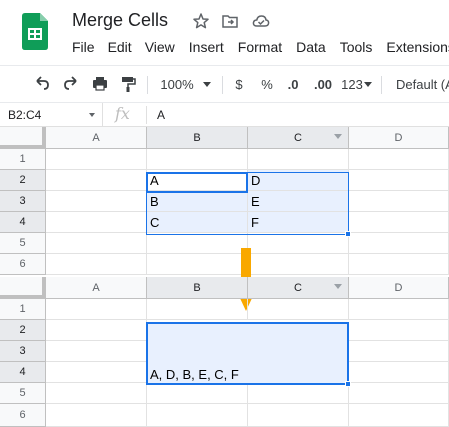  Describe the element at coordinates (201, 21) in the screenshot. I see `star-icon` at that location.